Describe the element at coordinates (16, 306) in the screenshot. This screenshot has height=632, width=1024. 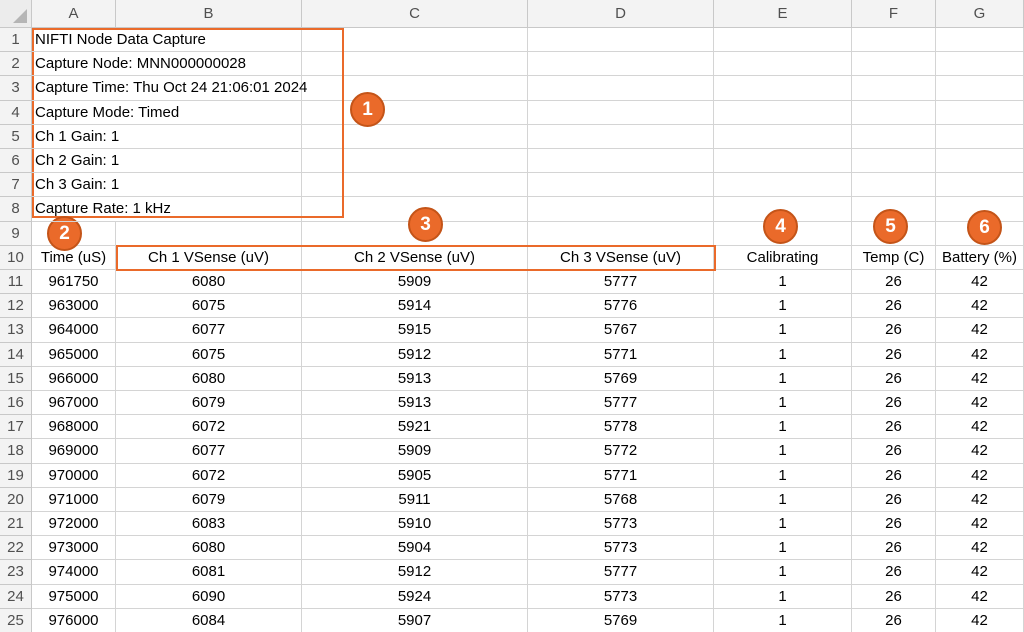
I see `row-header-12: 12` at that location.